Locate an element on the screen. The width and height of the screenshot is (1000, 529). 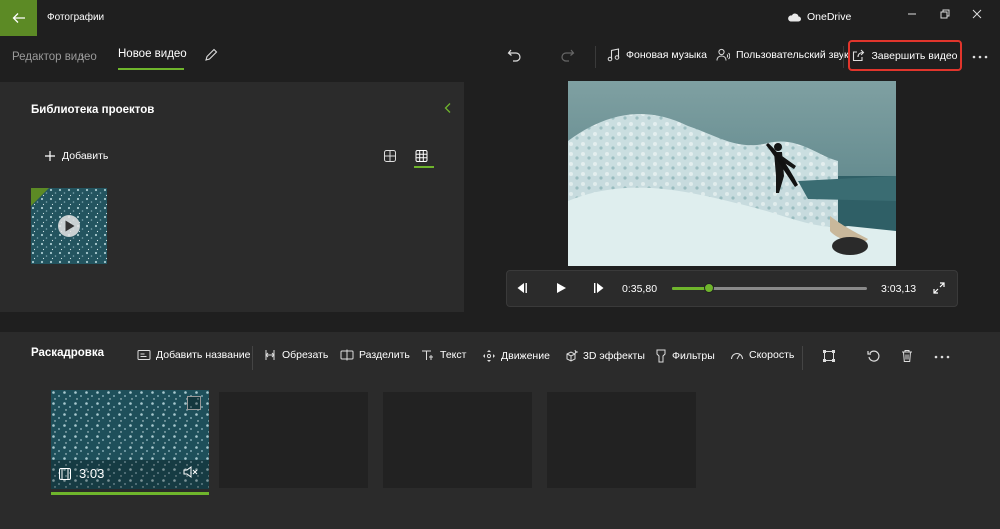
tool-label: Обрезать is located at coordinates (305, 355).